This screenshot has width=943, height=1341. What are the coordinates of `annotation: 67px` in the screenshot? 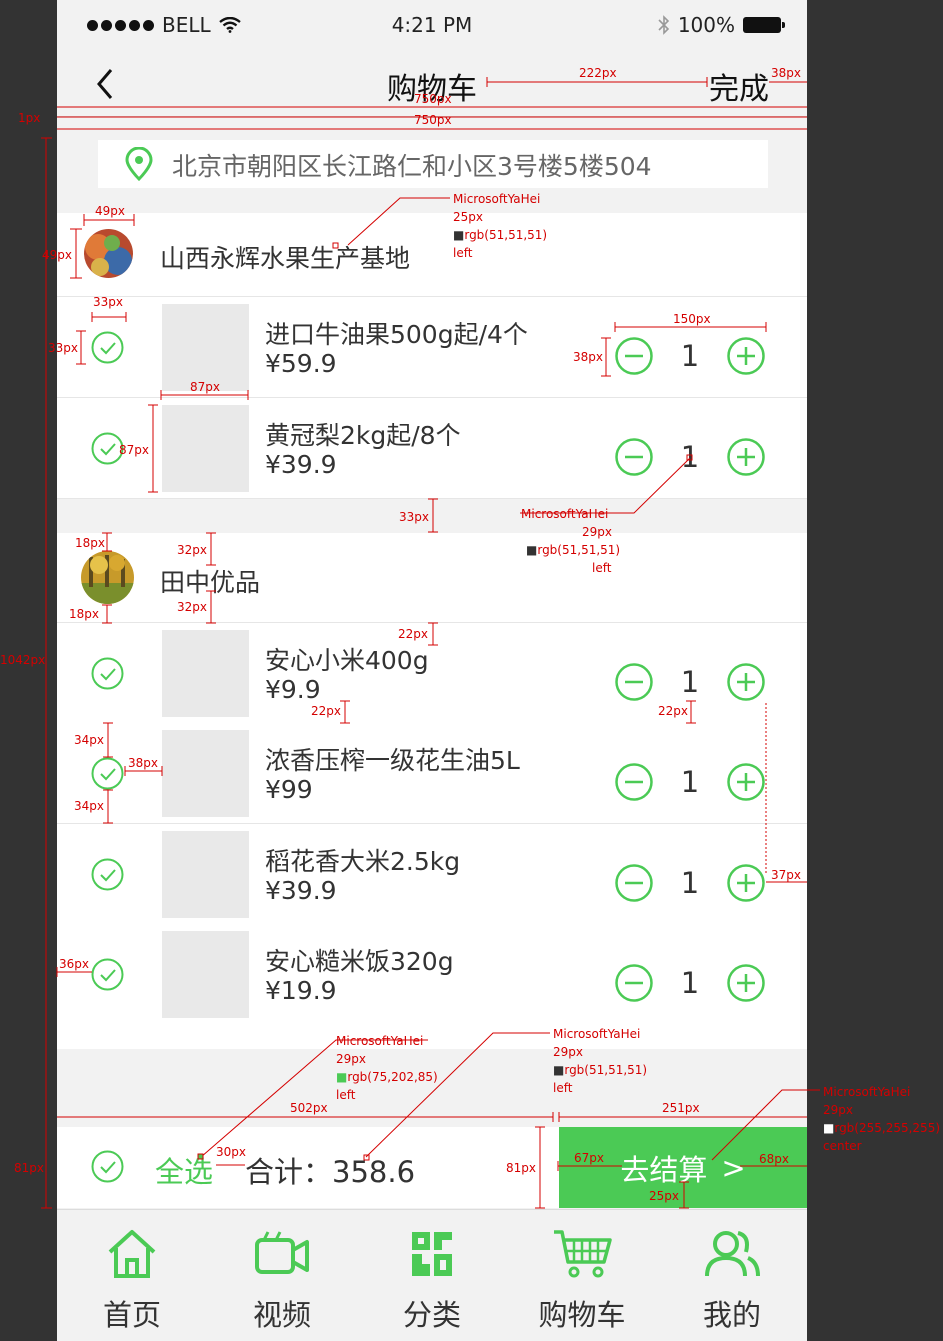 It's located at (589, 1158).